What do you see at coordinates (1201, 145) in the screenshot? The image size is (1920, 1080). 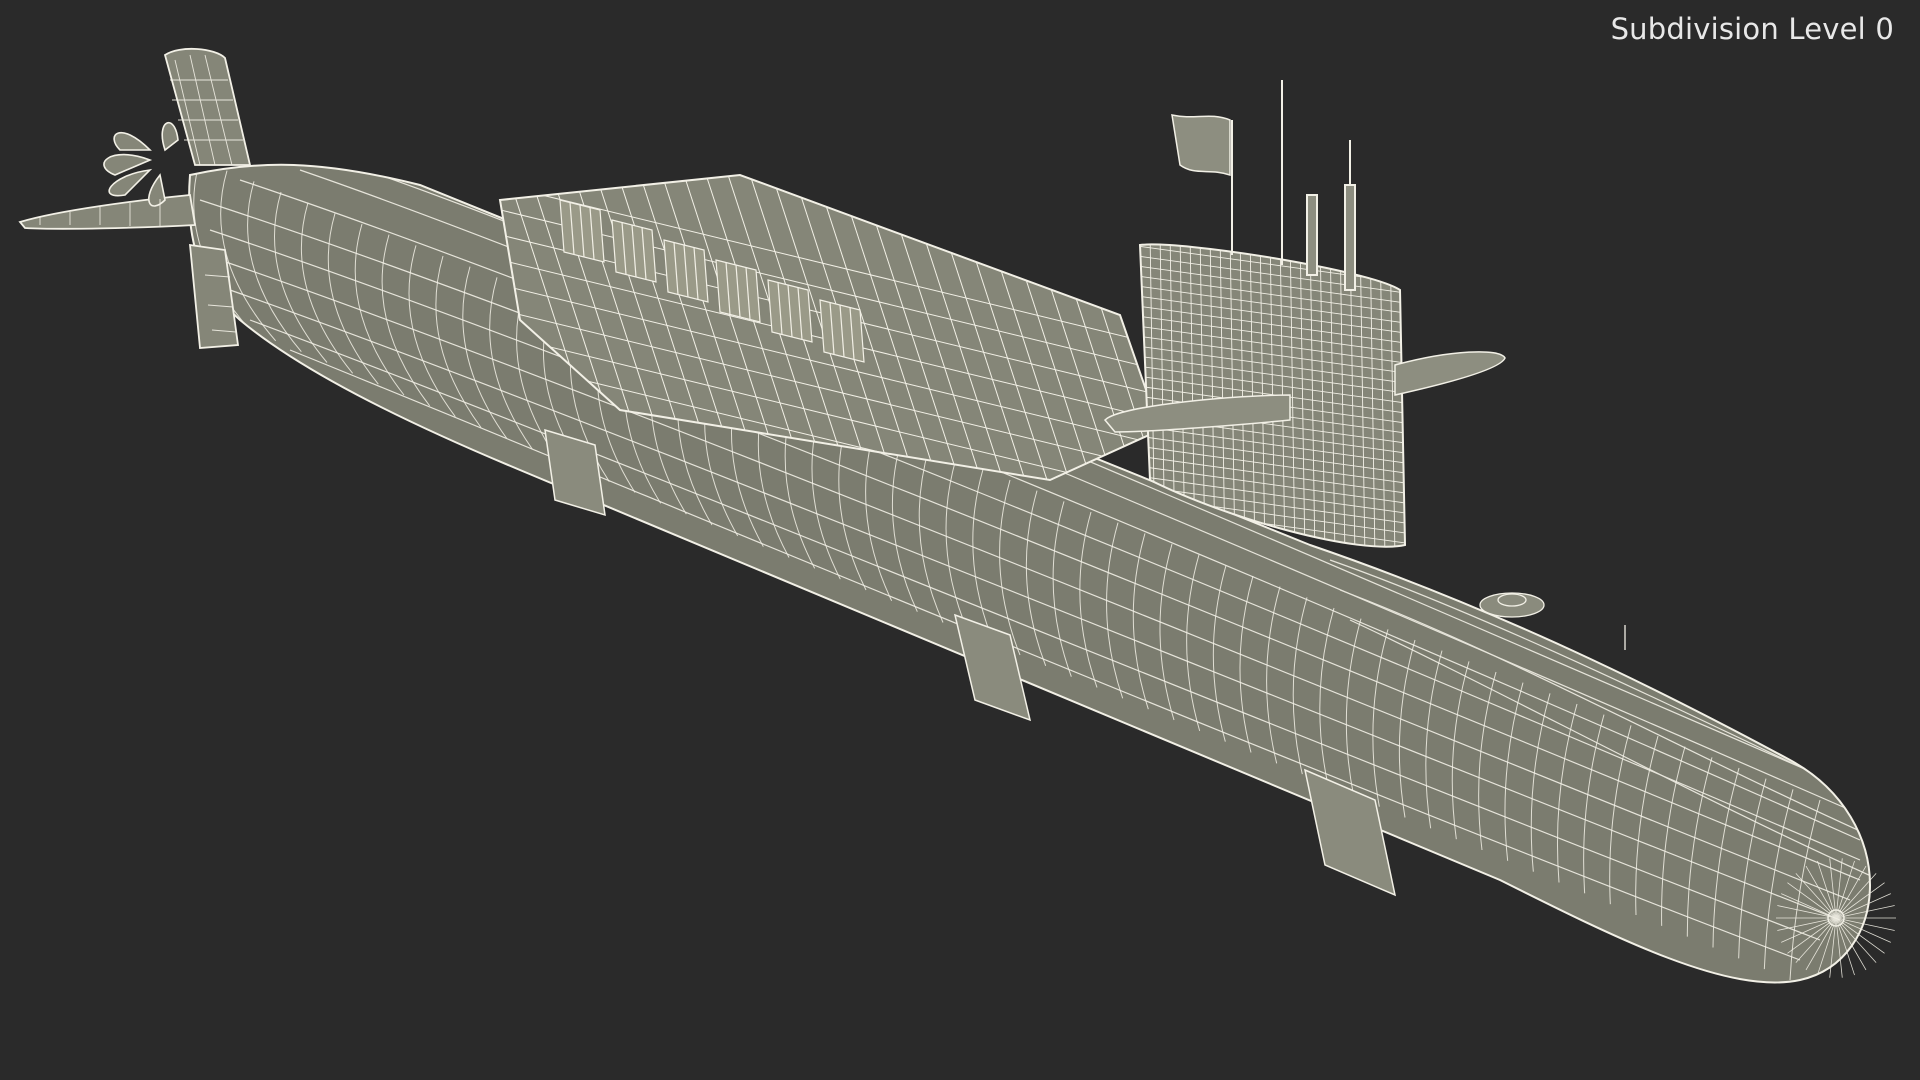 I see `flag` at bounding box center [1201, 145].